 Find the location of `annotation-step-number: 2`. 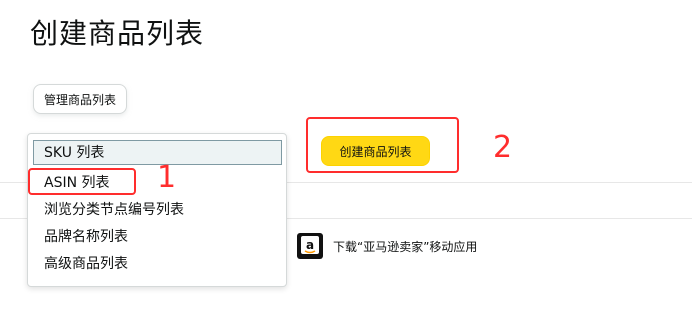

annotation-step-number: 2 is located at coordinates (503, 147).